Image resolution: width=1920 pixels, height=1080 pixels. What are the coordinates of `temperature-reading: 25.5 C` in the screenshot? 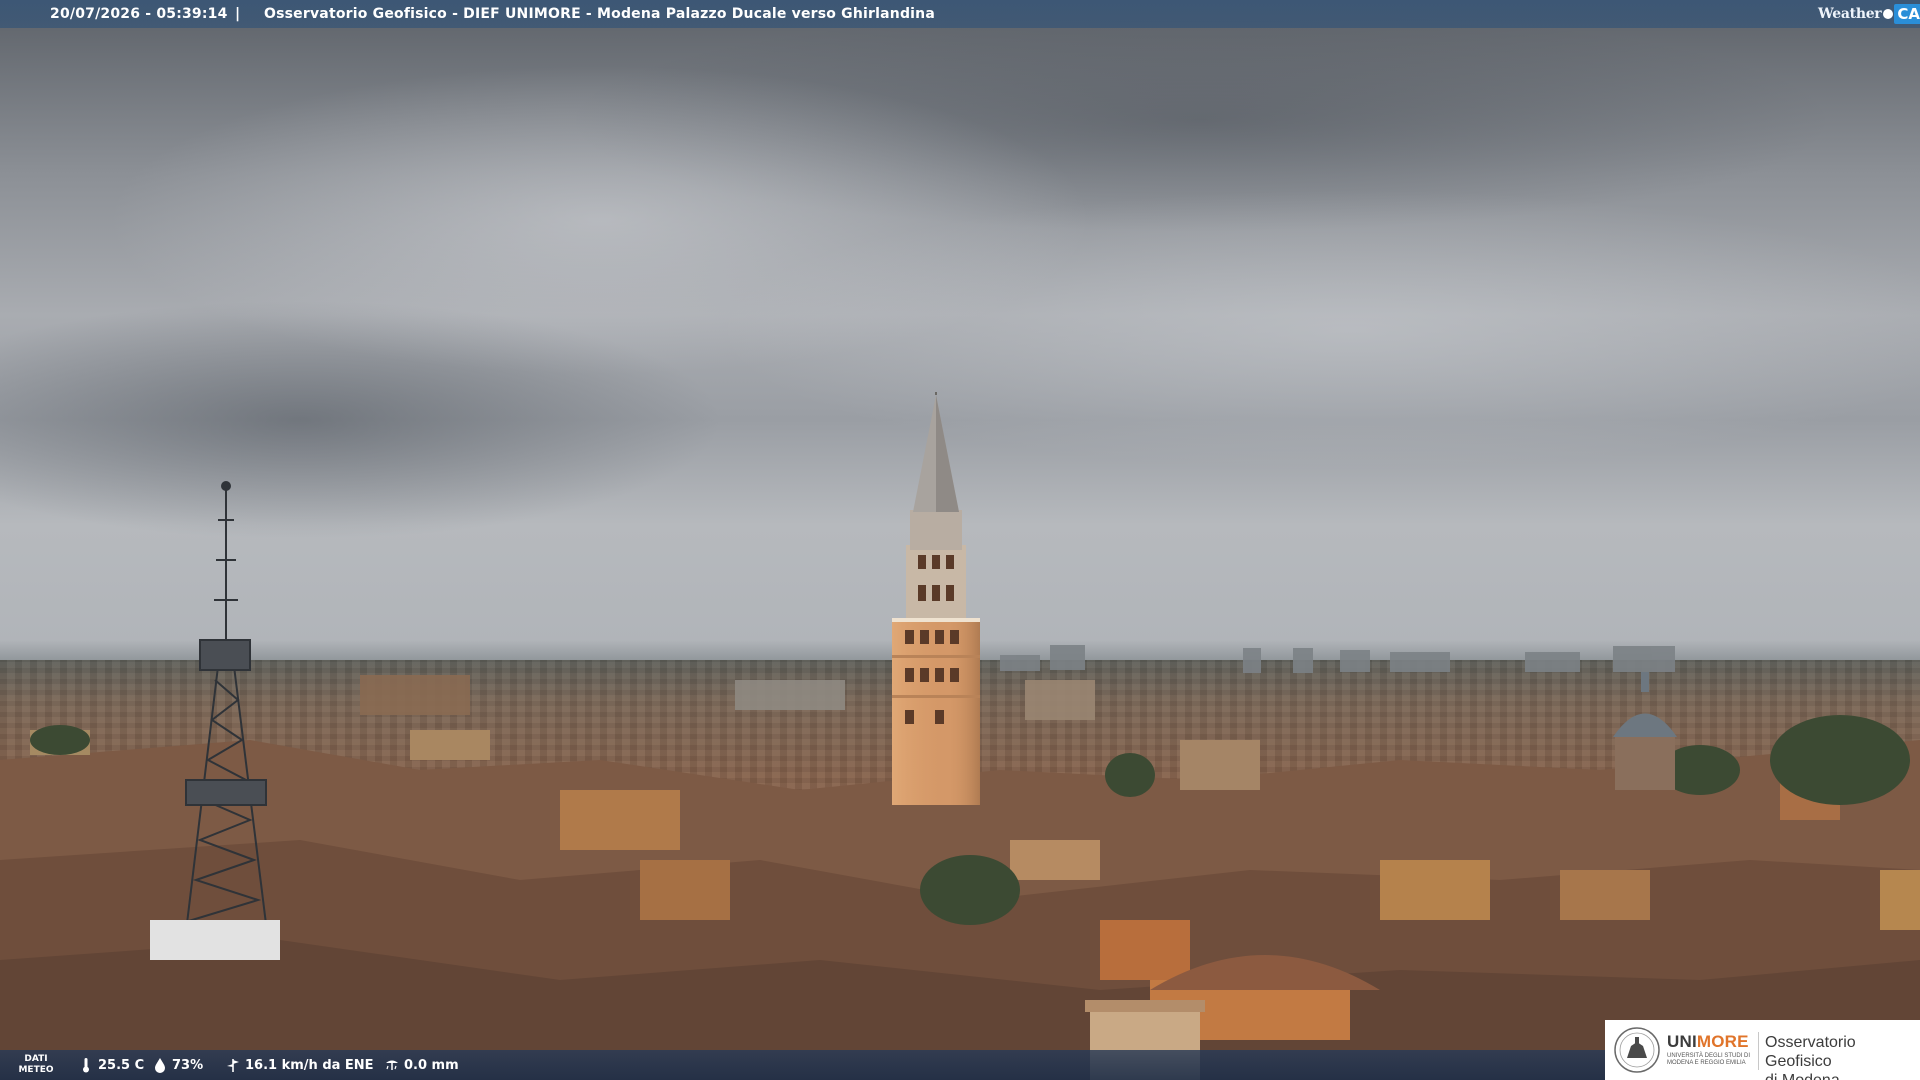 It's located at (111, 1065).